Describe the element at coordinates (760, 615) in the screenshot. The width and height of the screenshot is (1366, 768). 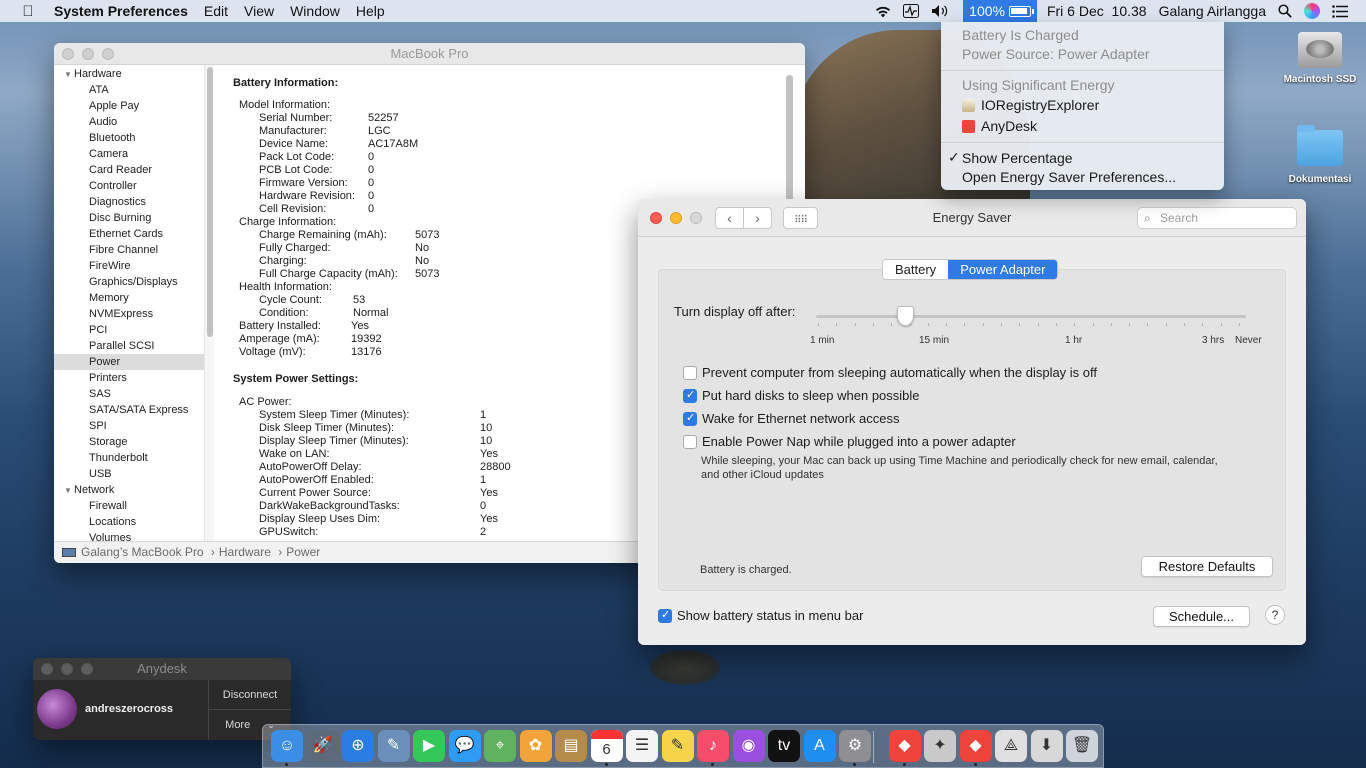
I see `option-show-battery-status: Show battery status in menu bar` at that location.